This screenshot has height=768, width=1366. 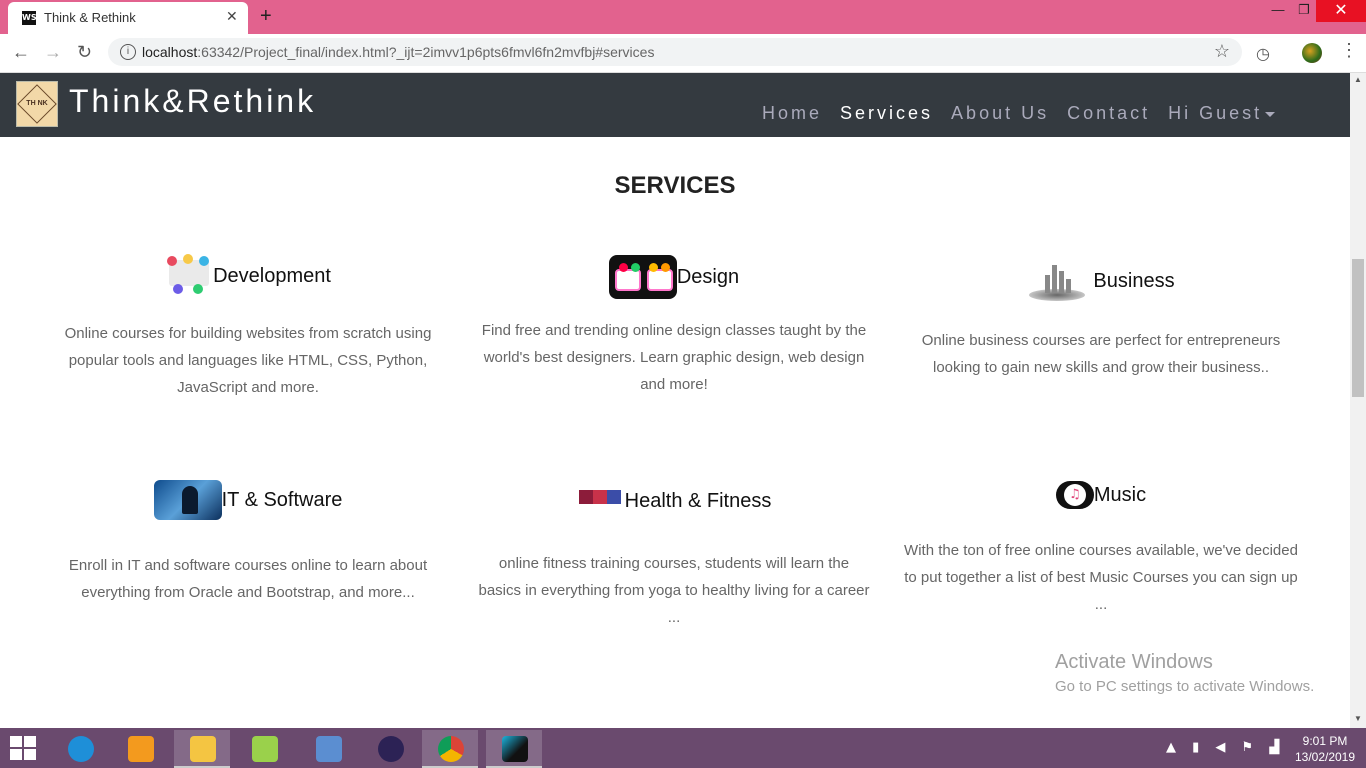 What do you see at coordinates (21, 52) in the screenshot?
I see `back-icon: ←` at bounding box center [21, 52].